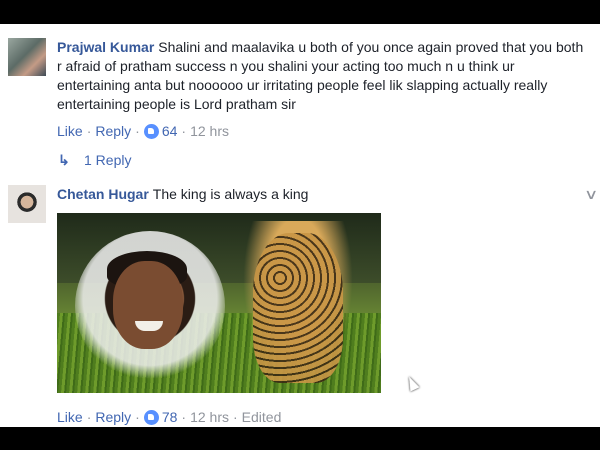  I want to click on reply-arrow-icon: ↳, so click(64, 160).